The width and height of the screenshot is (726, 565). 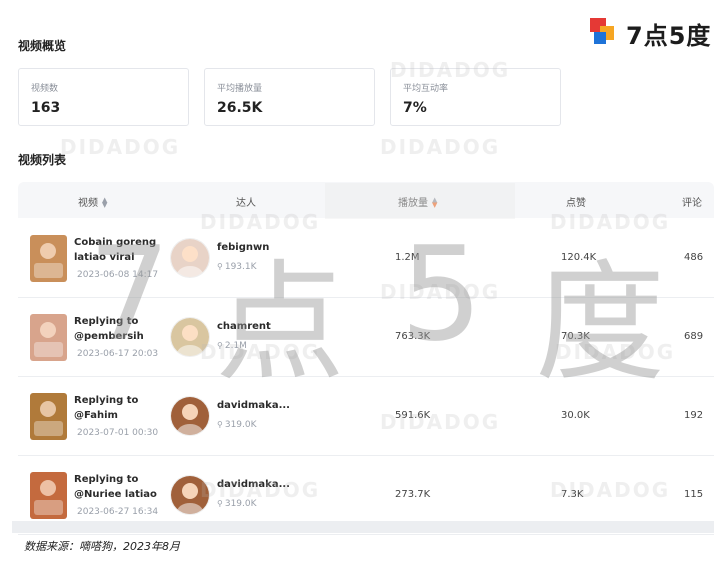 What do you see at coordinates (42, 46) in the screenshot?
I see `overview-title: 视频概览` at bounding box center [42, 46].